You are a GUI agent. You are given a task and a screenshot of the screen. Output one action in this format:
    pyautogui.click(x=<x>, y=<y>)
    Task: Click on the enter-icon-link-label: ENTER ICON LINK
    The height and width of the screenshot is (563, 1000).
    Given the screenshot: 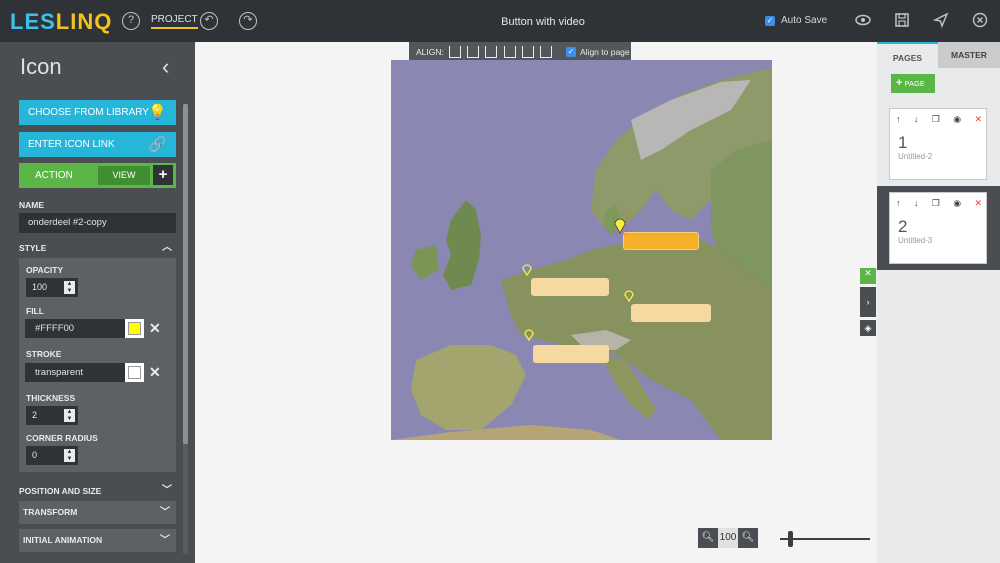 What is the action you would take?
    pyautogui.click(x=71, y=144)
    